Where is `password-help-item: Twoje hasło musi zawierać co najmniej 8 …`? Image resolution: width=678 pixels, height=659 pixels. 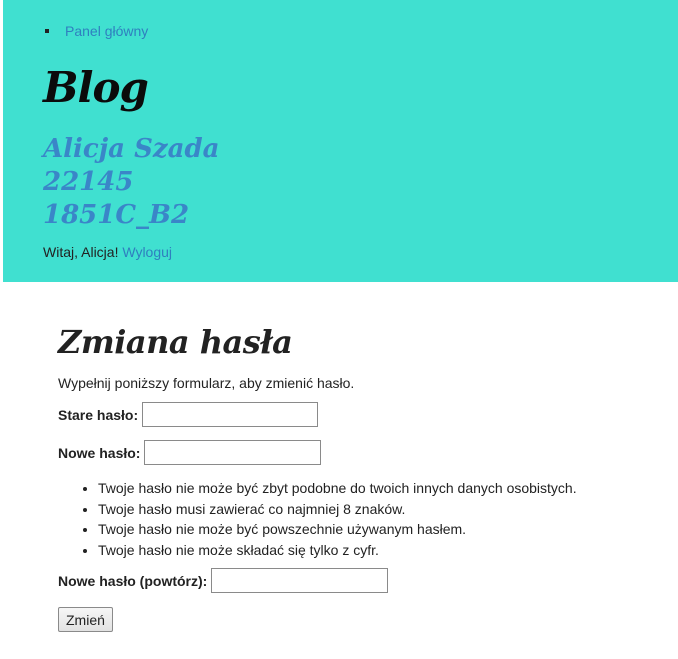
password-help-item: Twoje hasło musi zawierać co najmniej 8 … is located at coordinates (337, 509).